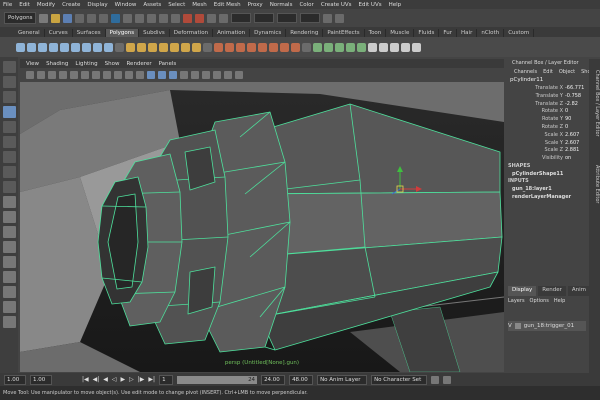 This screenshot has height=400, width=600. I want to click on attr-translate-y: Translate Y -0.758, so click(547, 97).